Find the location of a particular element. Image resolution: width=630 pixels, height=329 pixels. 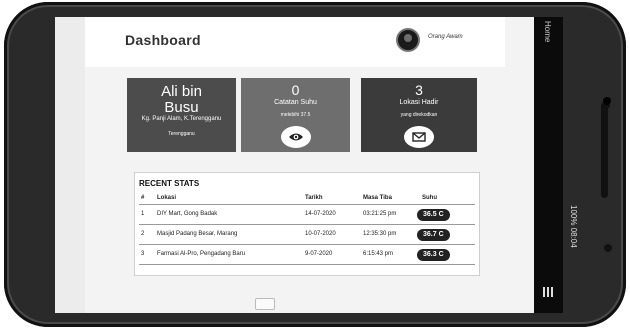

temperature-badge: 36.3 C is located at coordinates (433, 255).